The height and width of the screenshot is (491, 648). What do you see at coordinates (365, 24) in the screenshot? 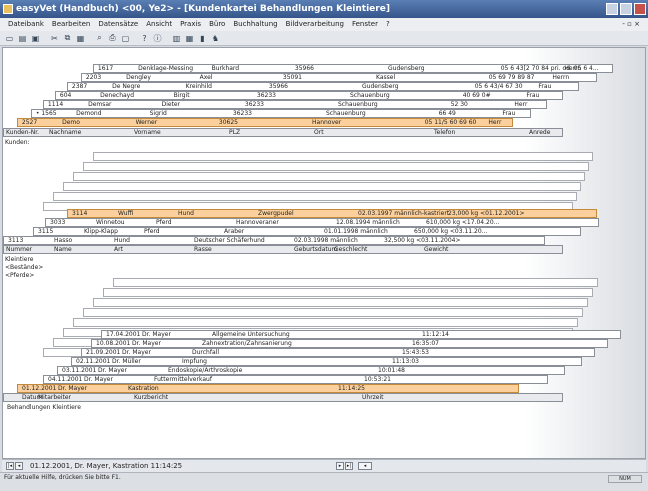
I see `menu-fenster: Fenster` at bounding box center [365, 24].